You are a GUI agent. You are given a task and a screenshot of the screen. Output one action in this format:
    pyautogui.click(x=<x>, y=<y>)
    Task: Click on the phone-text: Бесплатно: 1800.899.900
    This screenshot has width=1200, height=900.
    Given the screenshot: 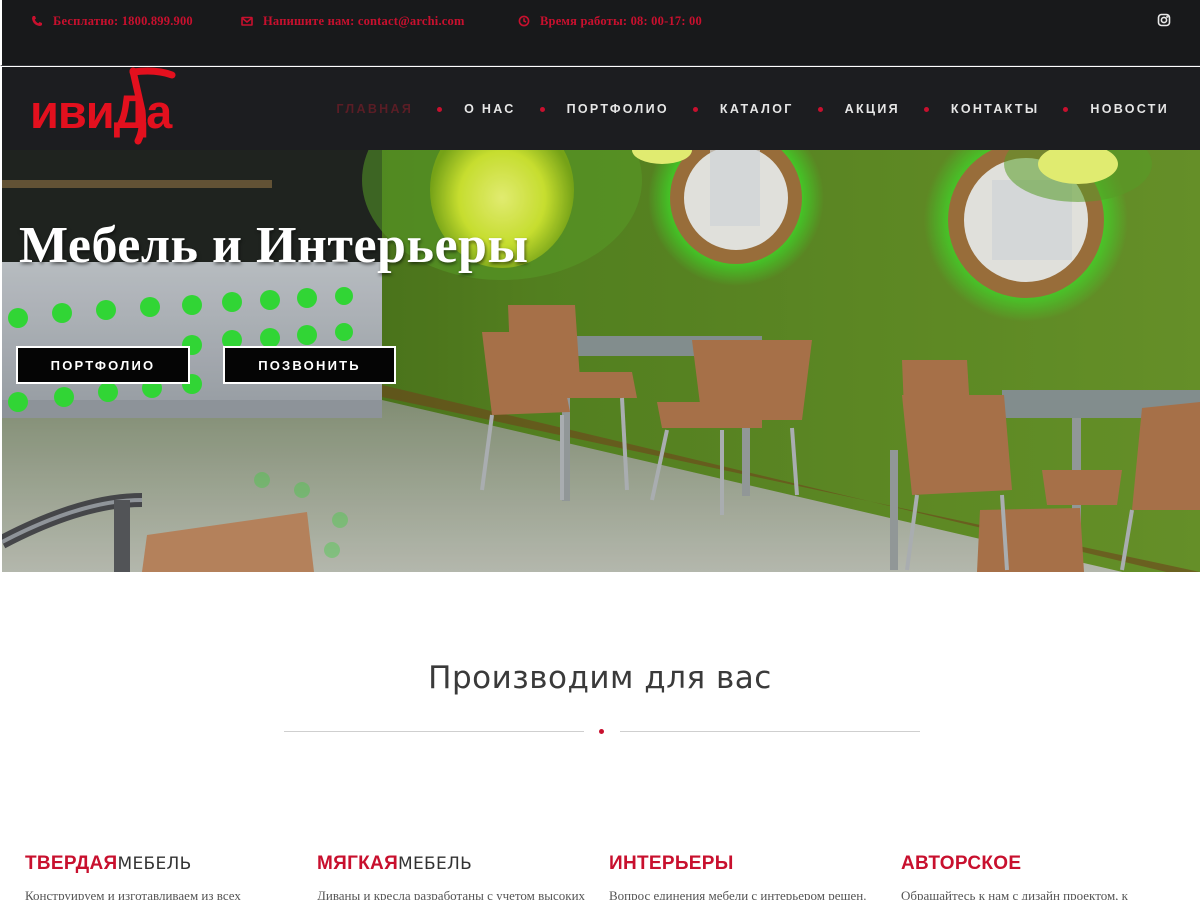 What is the action you would take?
    pyautogui.click(x=123, y=20)
    